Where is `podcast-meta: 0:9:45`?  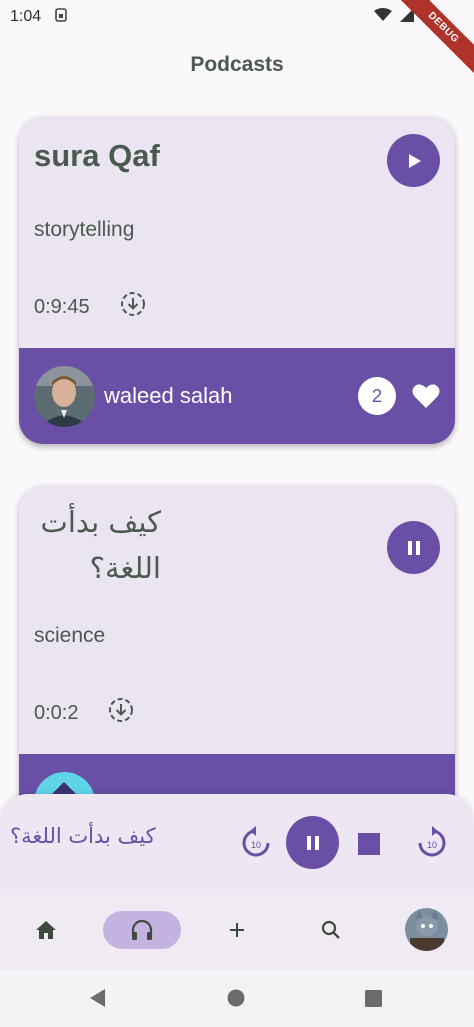 podcast-meta: 0:9:45 is located at coordinates (90, 307).